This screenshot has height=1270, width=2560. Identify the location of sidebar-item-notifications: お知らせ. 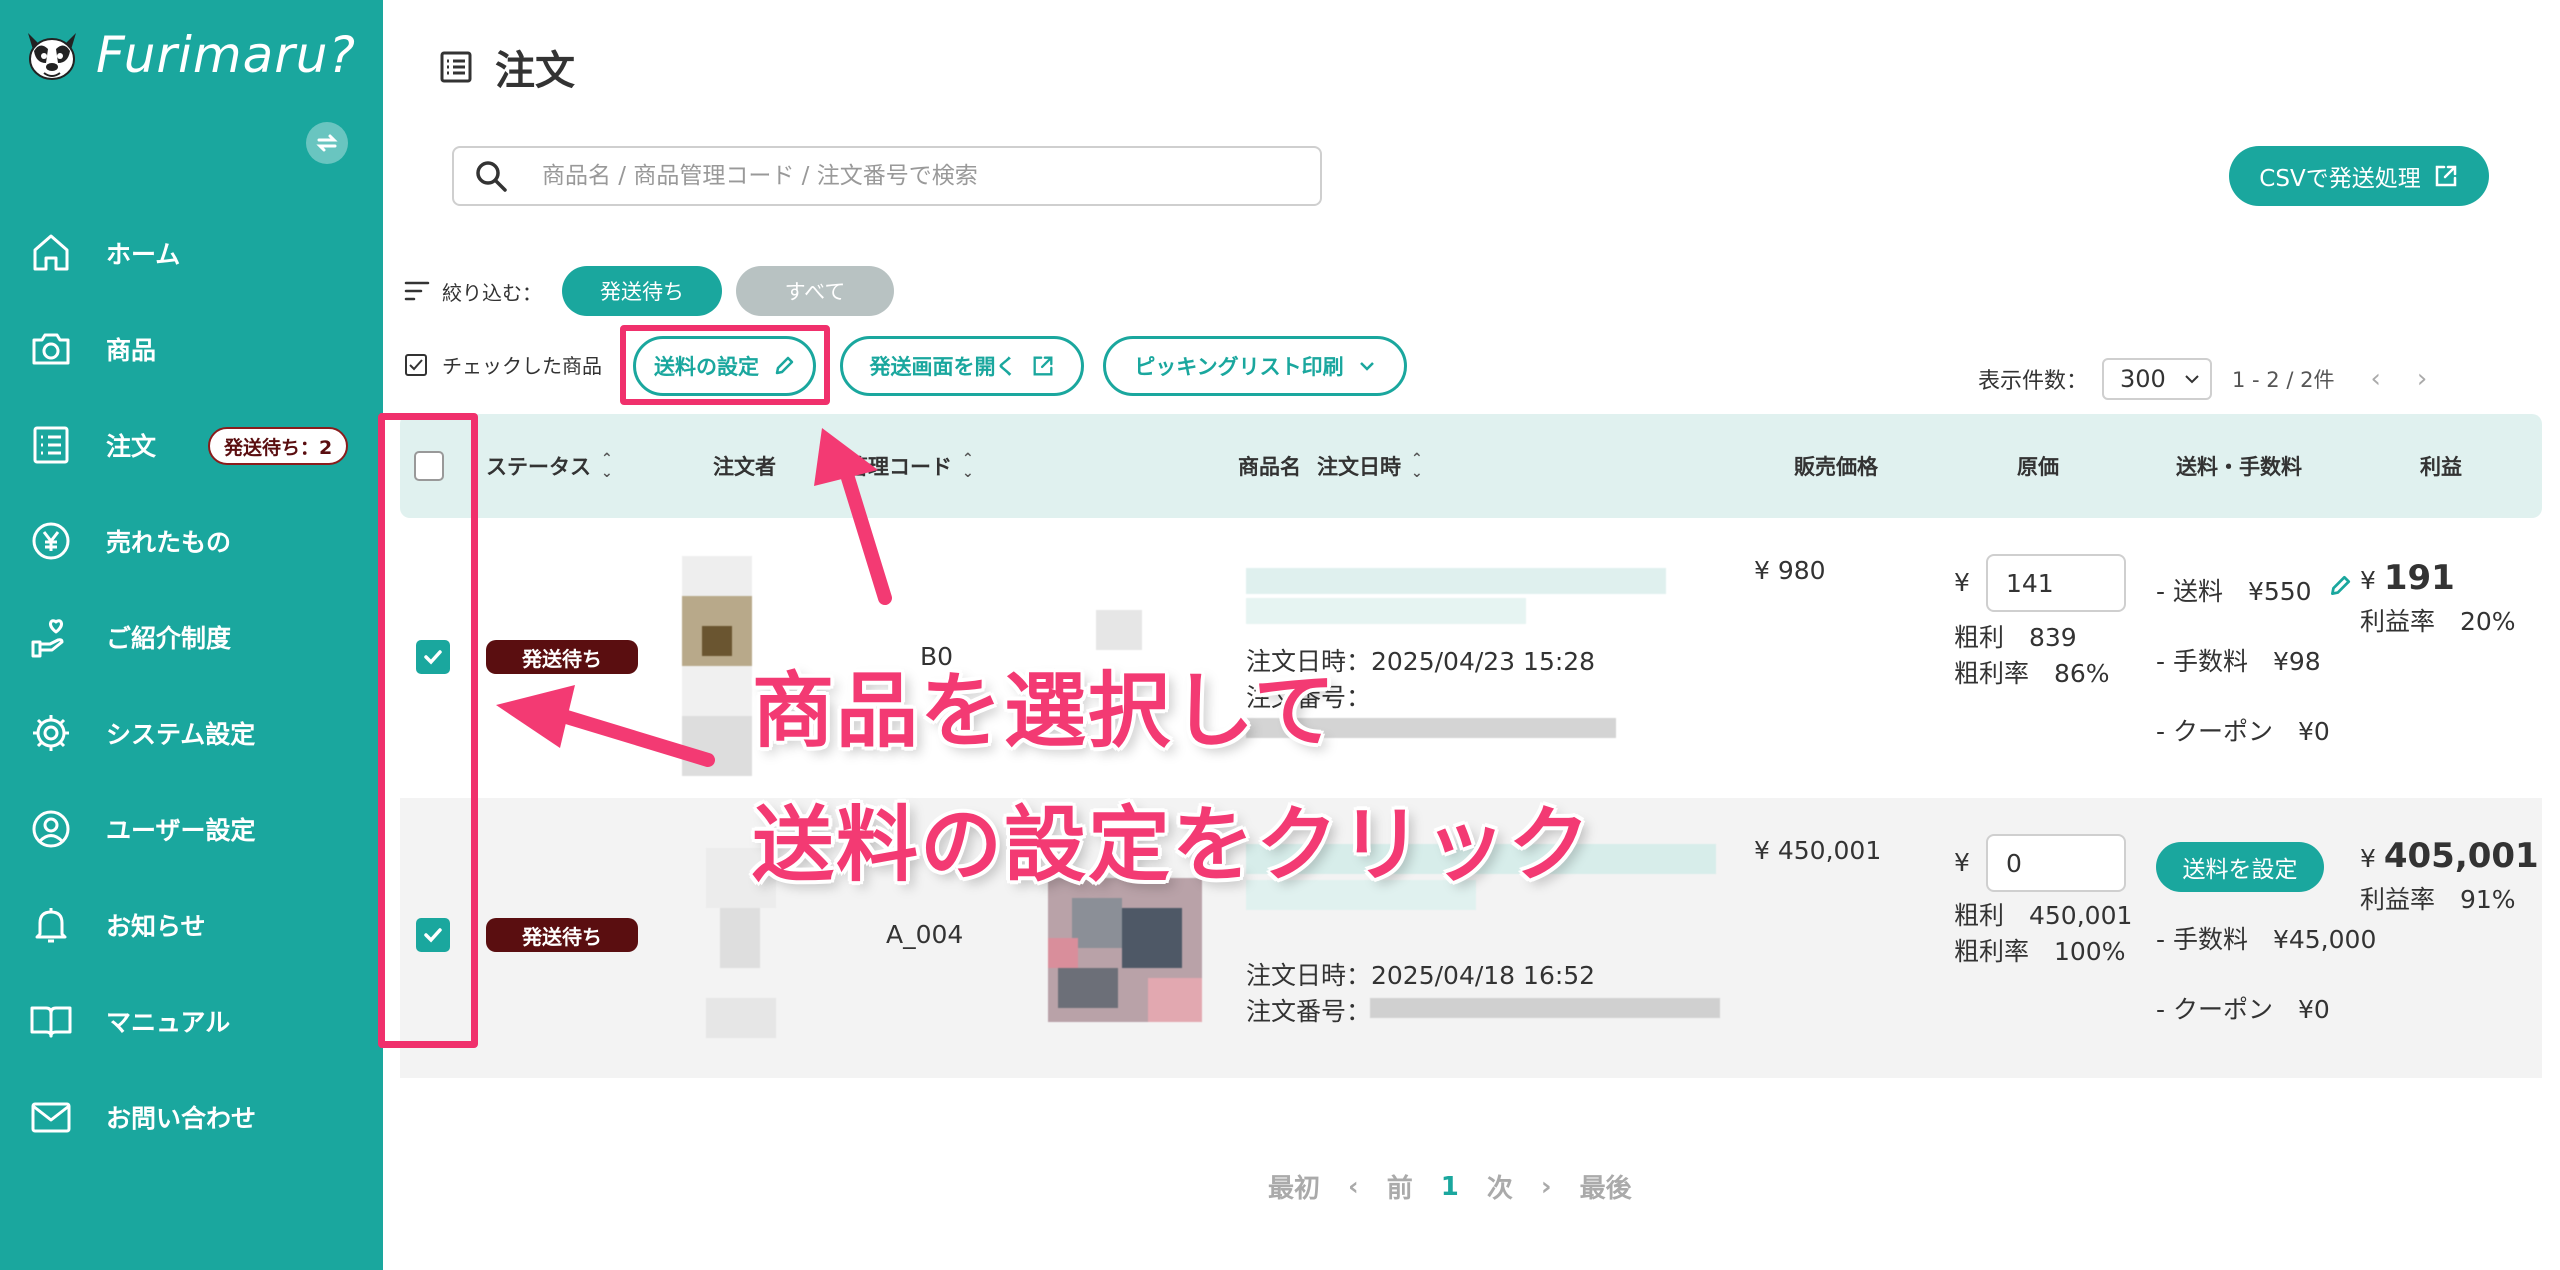
(191, 925).